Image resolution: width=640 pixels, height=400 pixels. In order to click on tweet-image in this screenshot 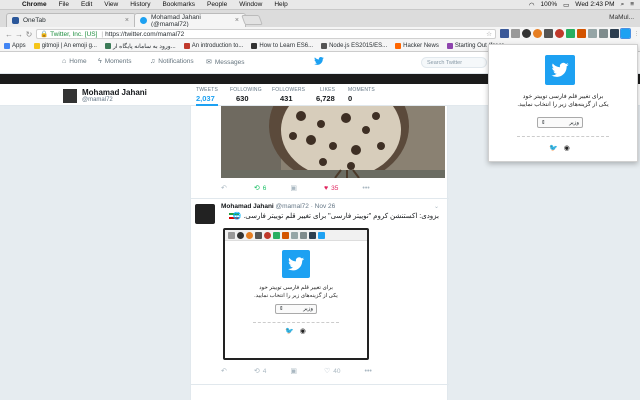, I will do `click(333, 142)`.